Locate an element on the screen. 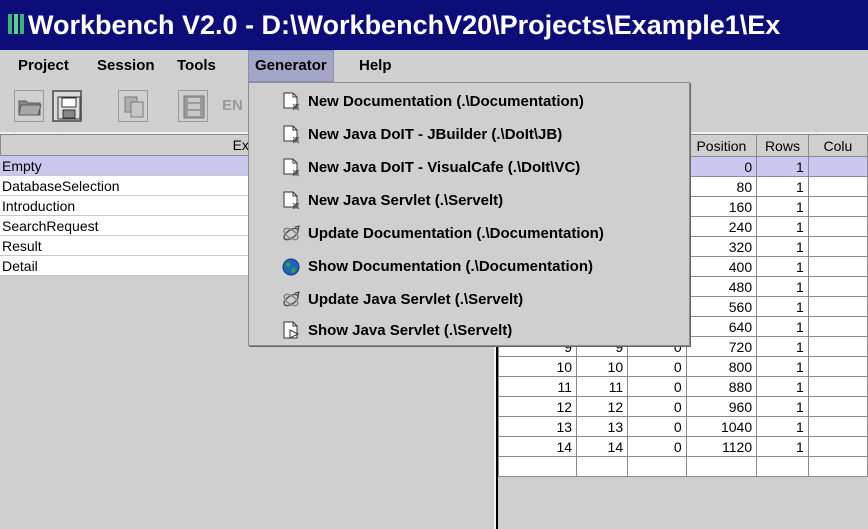 Image resolution: width=868 pixels, height=529 pixels. menu-item-label: Show Documentation (.\Documentation) is located at coordinates (450, 266).